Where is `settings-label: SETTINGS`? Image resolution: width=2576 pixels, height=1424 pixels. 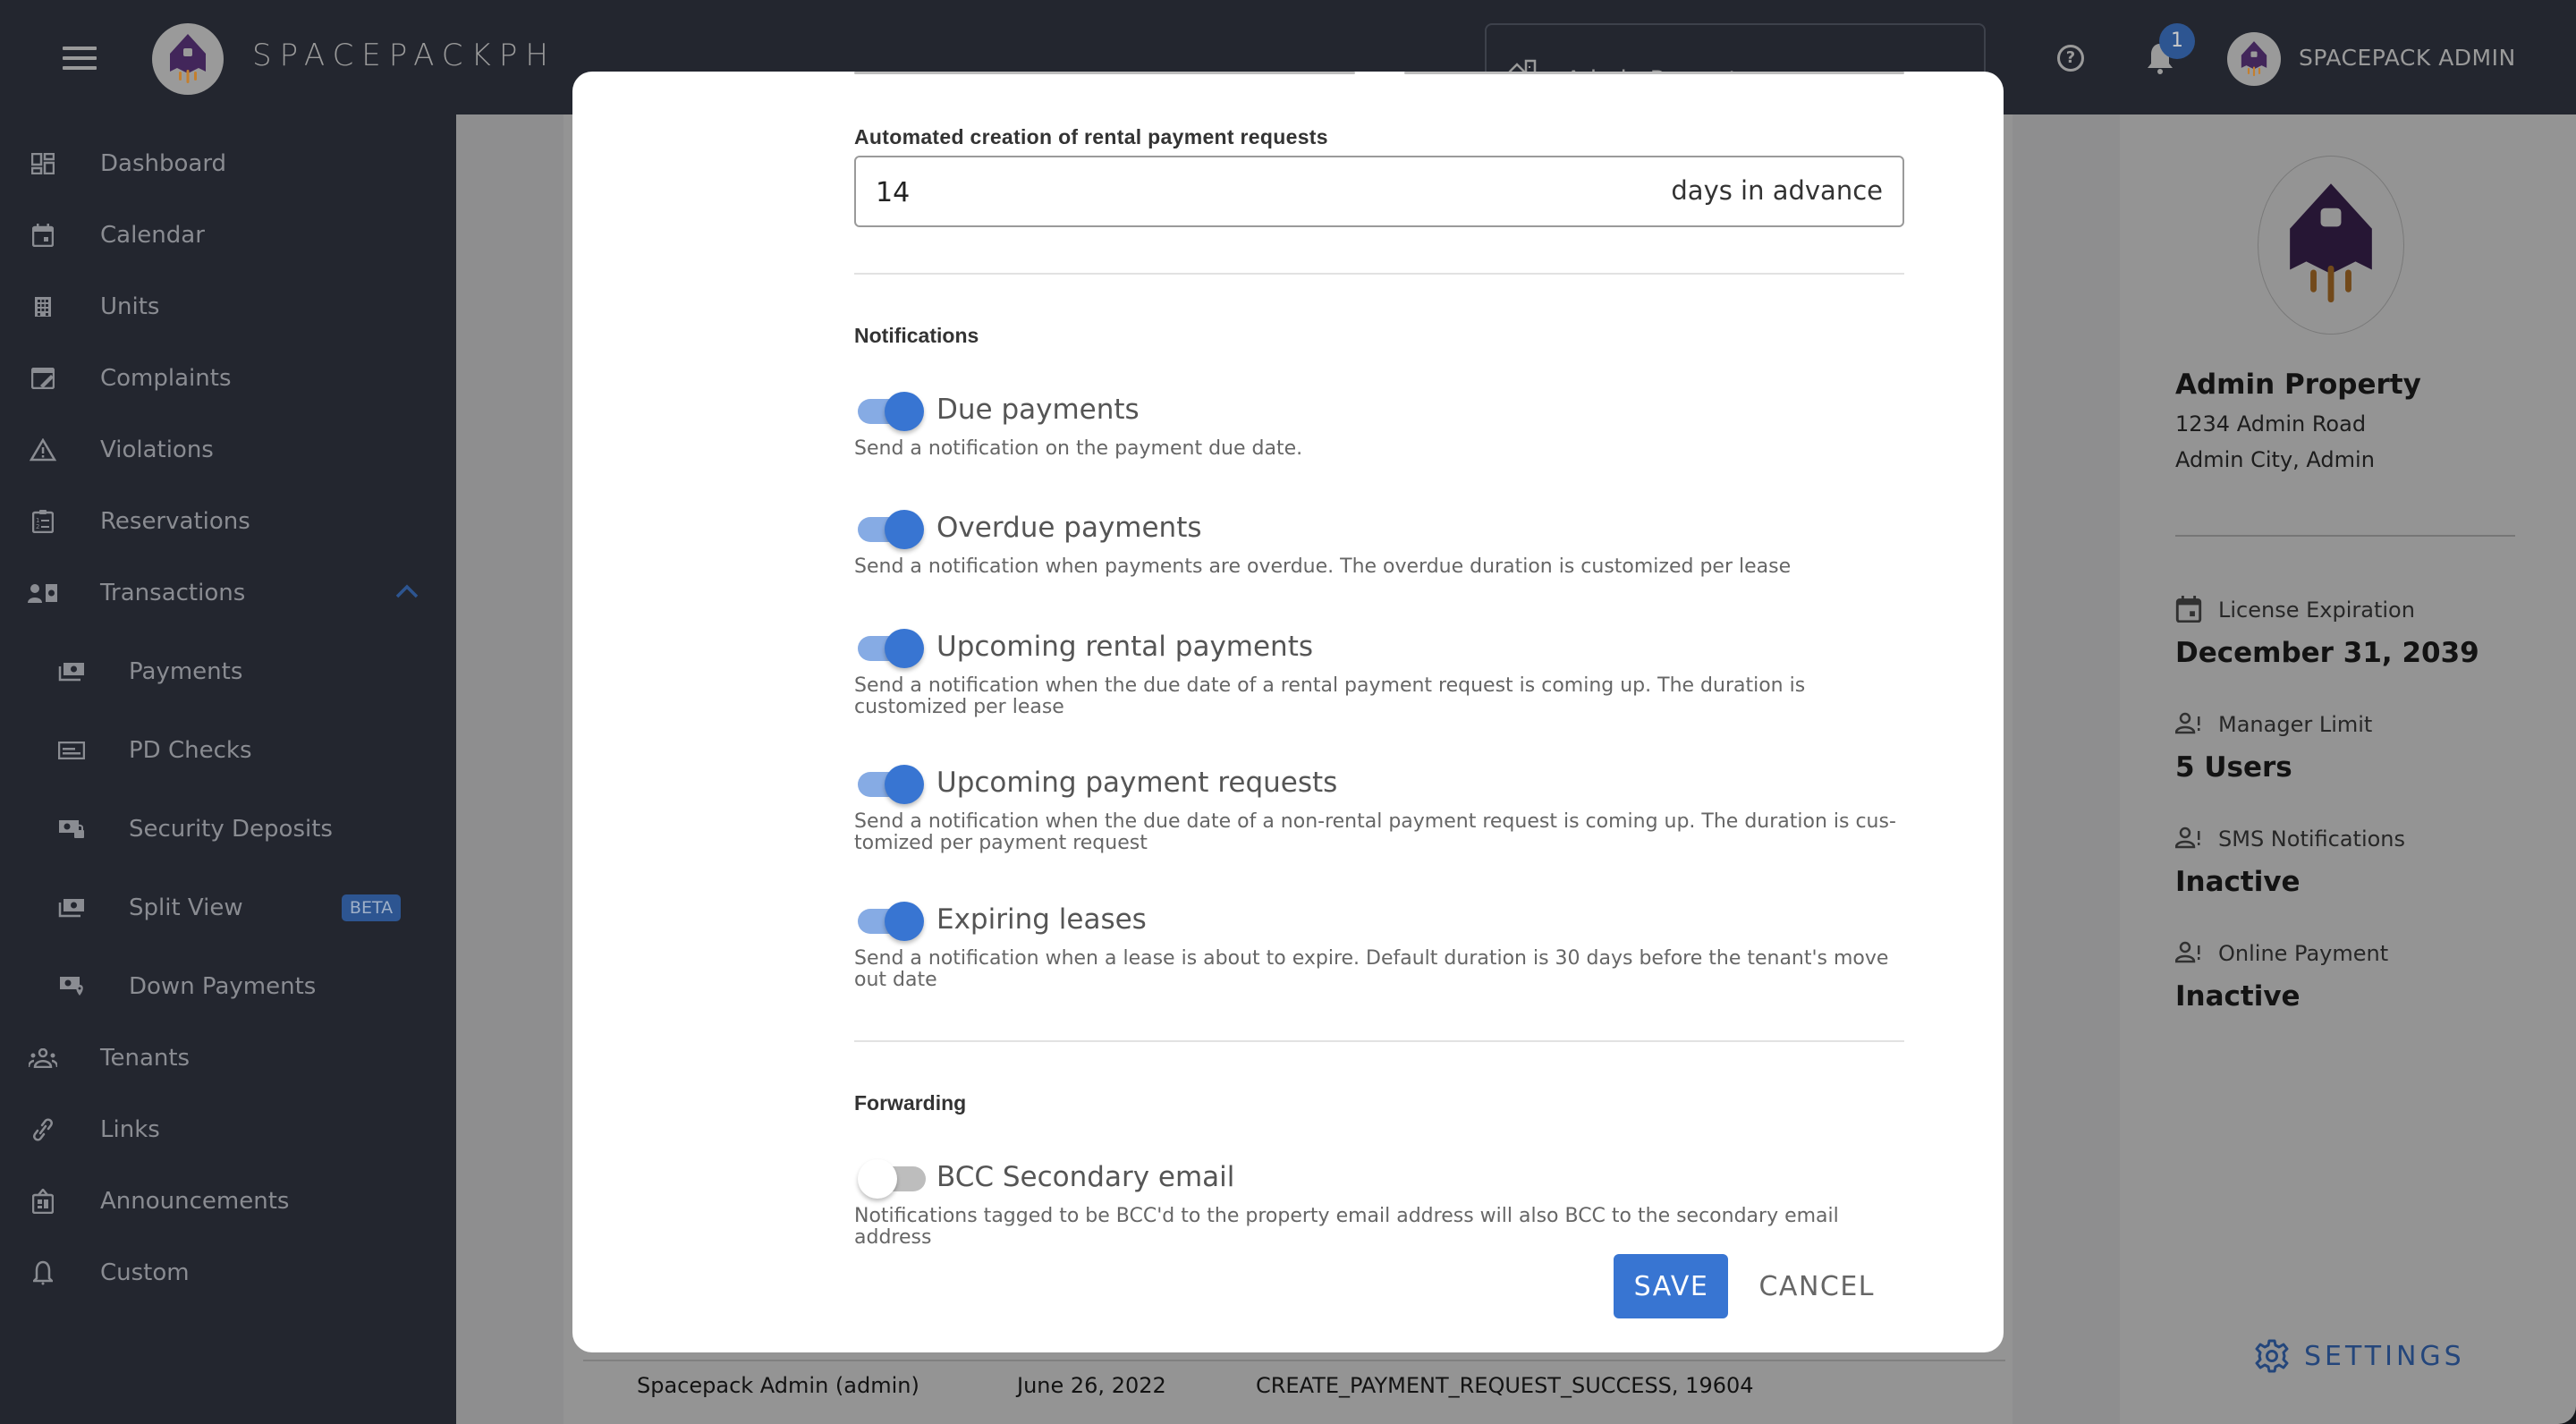 settings-label: SETTINGS is located at coordinates (2384, 1356).